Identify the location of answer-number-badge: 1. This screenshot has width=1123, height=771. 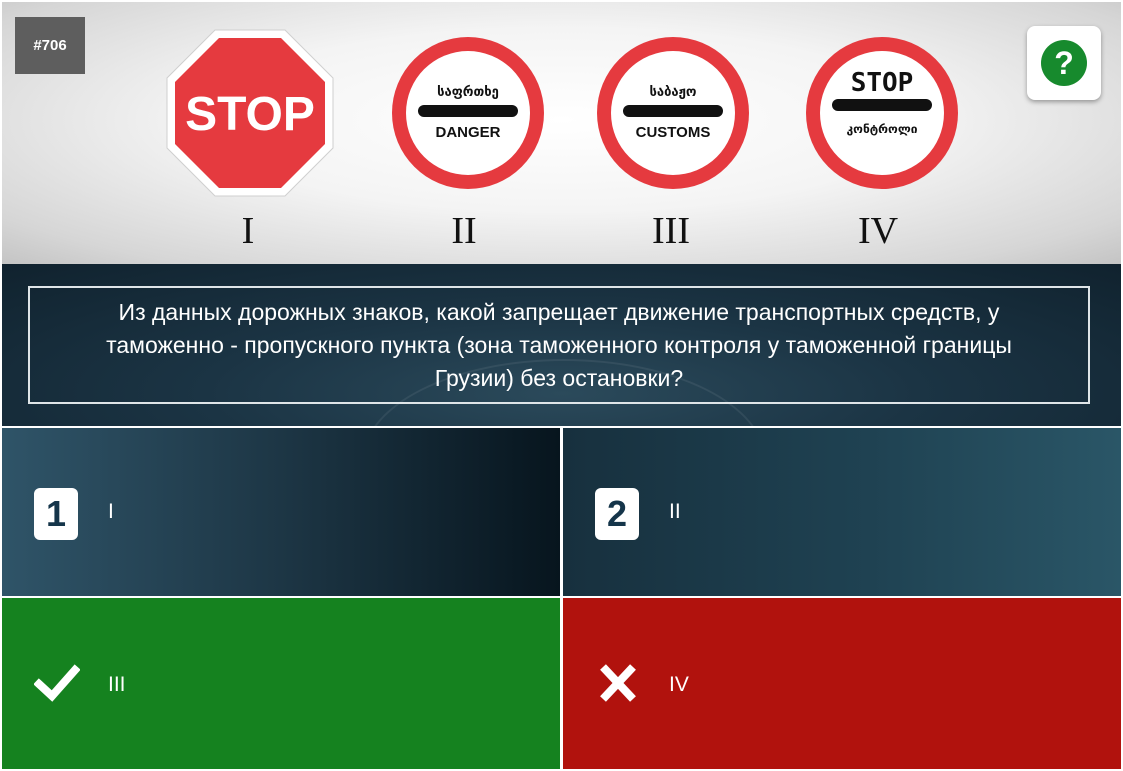
(56, 514).